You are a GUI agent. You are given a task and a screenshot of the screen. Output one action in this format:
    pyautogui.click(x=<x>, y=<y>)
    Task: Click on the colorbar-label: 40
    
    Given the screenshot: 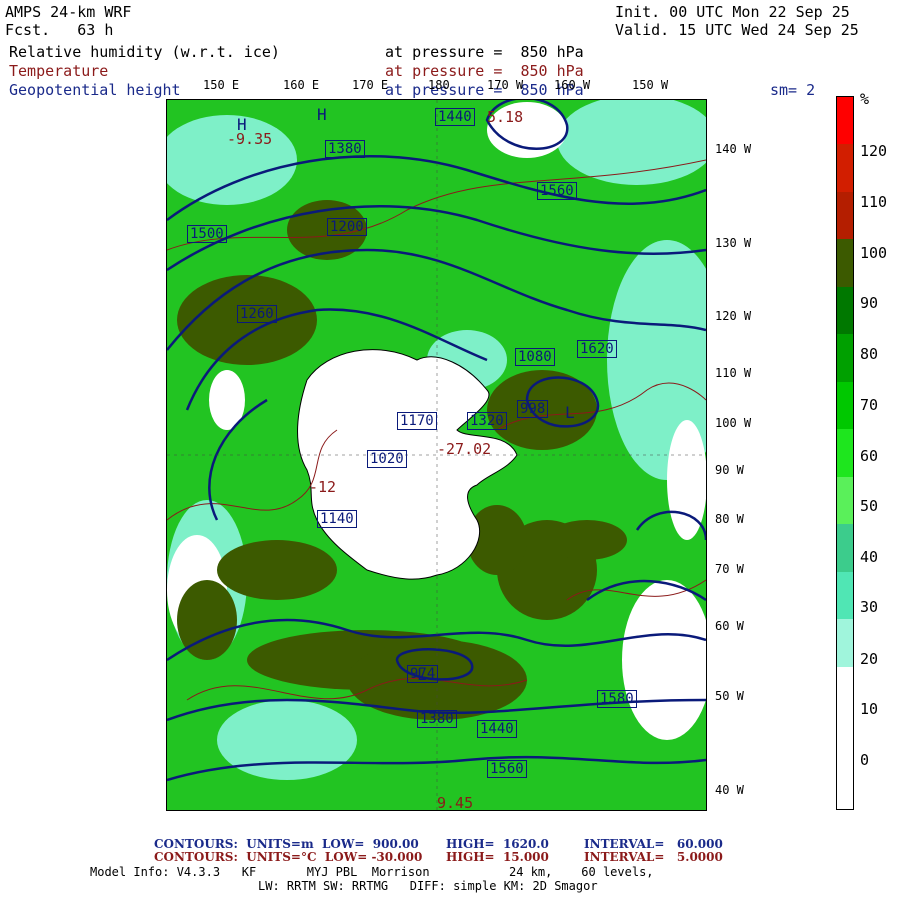 What is the action you would take?
    pyautogui.click(x=869, y=557)
    